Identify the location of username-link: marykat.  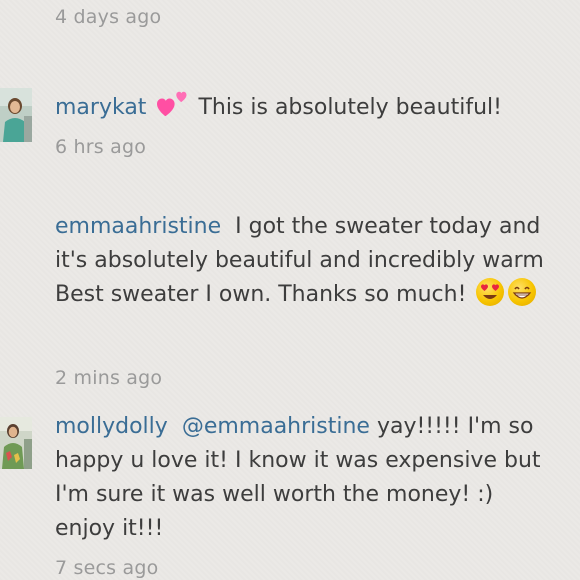
(100, 107).